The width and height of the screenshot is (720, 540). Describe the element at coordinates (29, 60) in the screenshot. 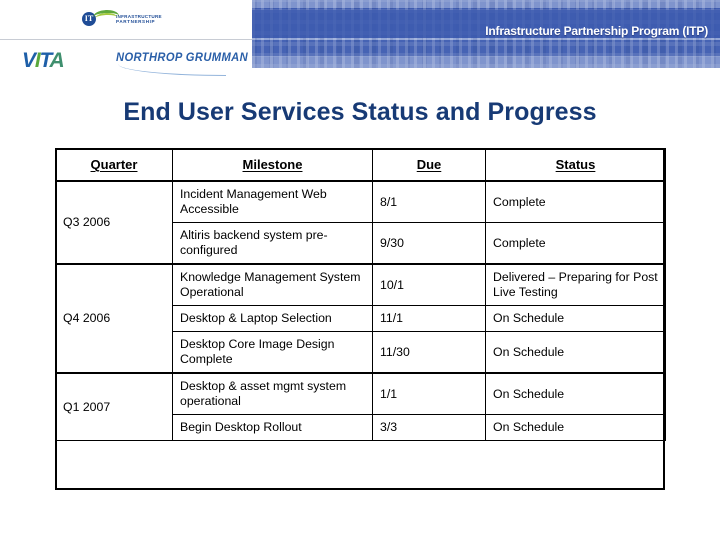

I see `vita-letter-v: V` at that location.